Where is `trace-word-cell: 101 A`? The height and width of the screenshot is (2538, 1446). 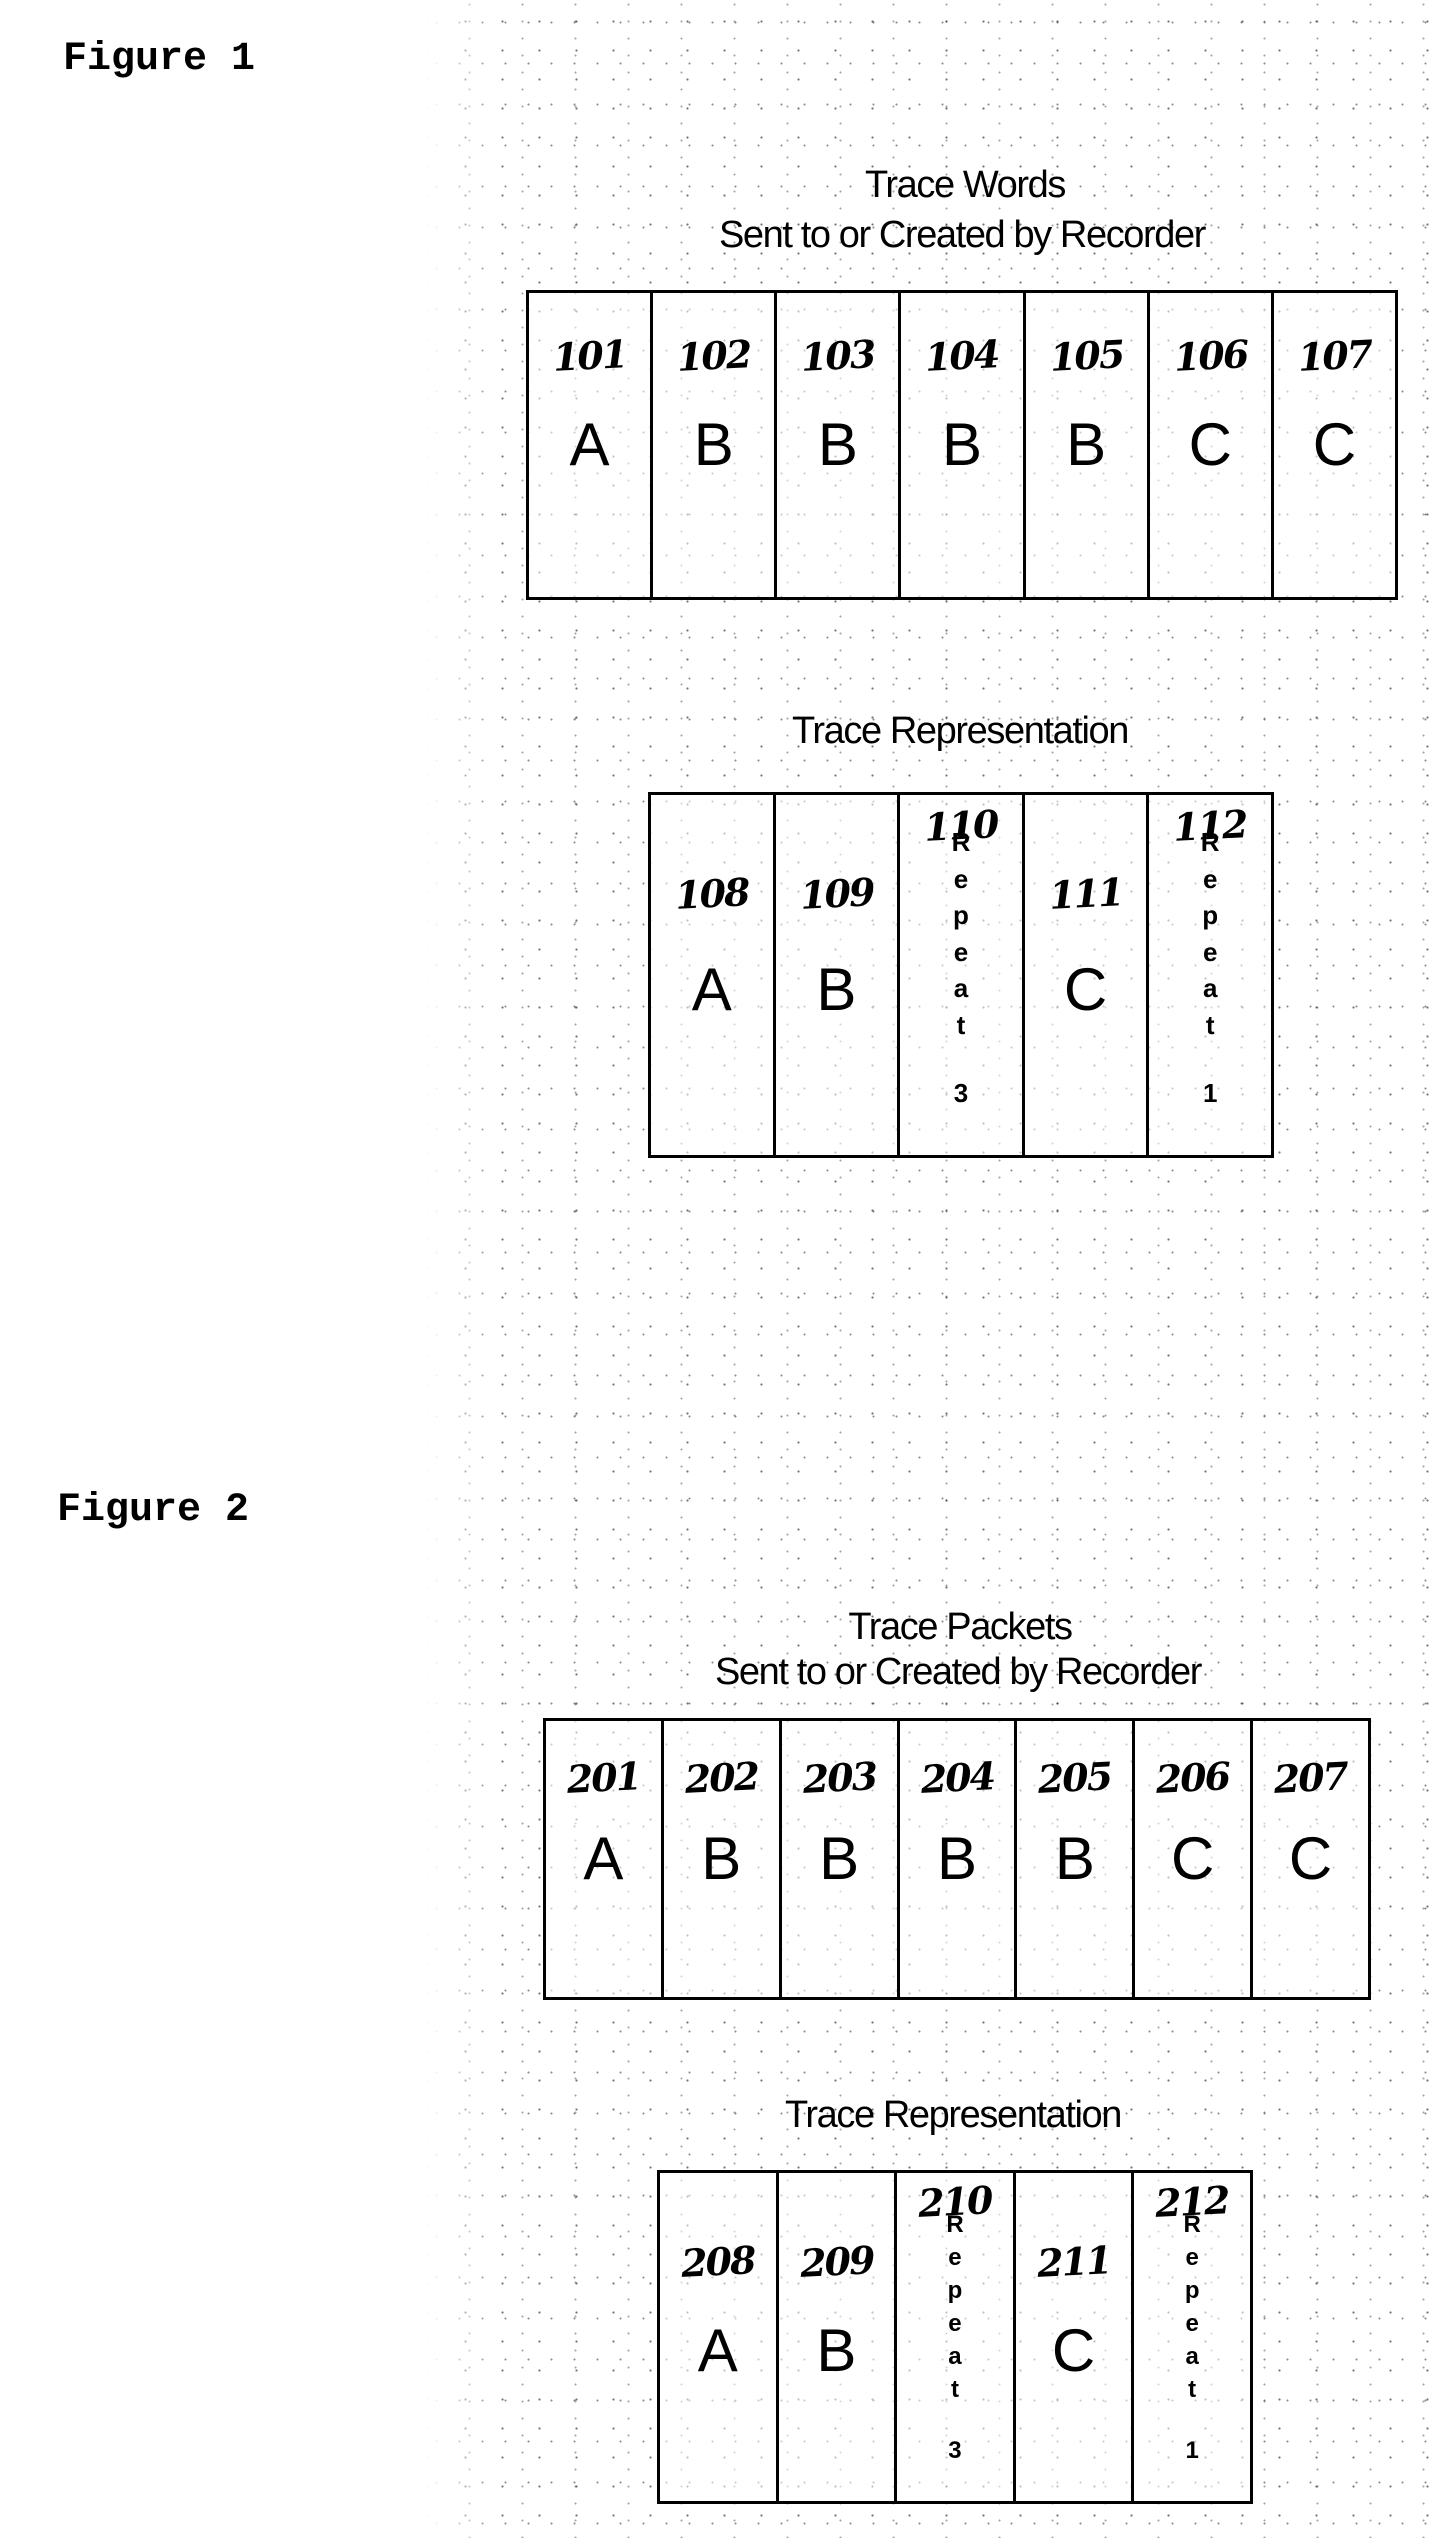 trace-word-cell: 101 A is located at coordinates (589, 445).